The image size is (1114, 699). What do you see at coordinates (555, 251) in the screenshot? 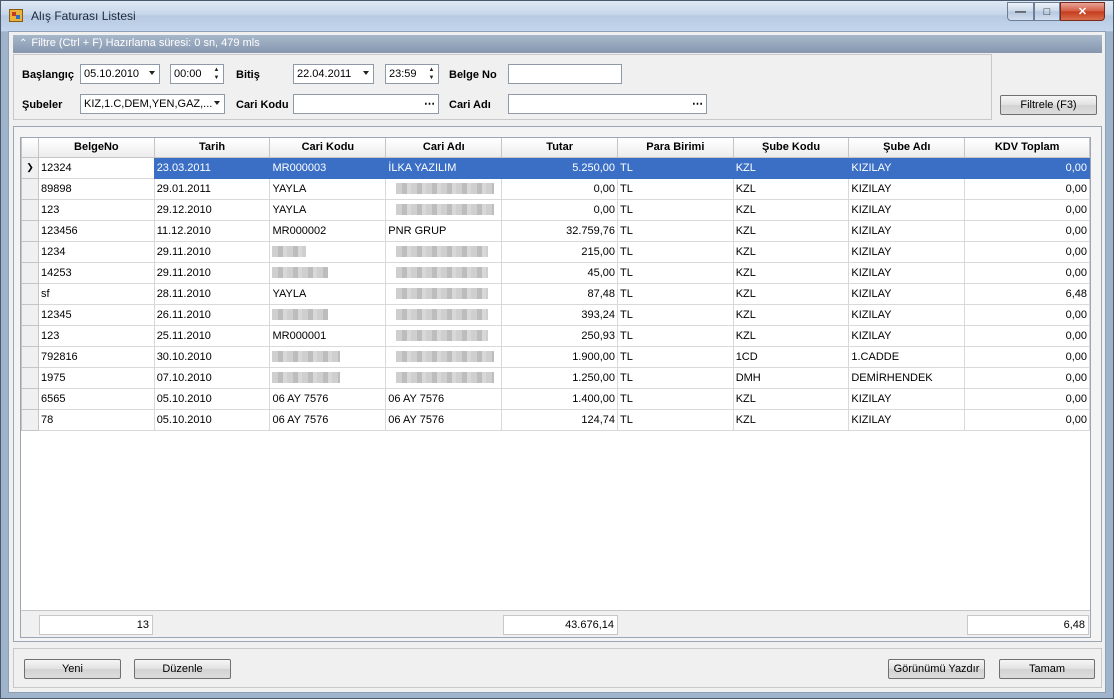
I see `table-row: 1234 29.11.2010 215,00 TL KZL KIZILAY 0,00` at bounding box center [555, 251].